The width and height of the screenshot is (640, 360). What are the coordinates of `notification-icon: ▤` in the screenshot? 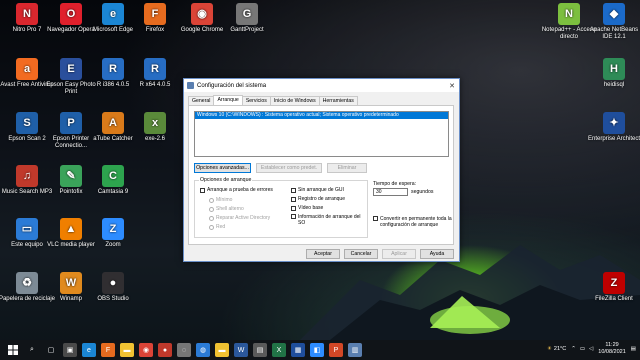 It's located at (633, 349).